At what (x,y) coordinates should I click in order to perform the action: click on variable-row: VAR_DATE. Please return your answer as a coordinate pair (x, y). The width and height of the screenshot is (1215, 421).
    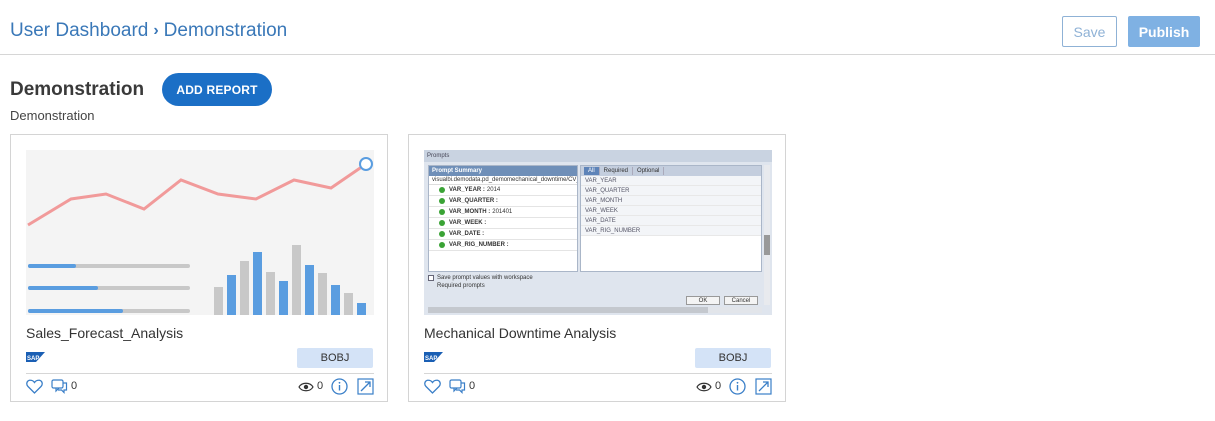
    Looking at the image, I should click on (671, 221).